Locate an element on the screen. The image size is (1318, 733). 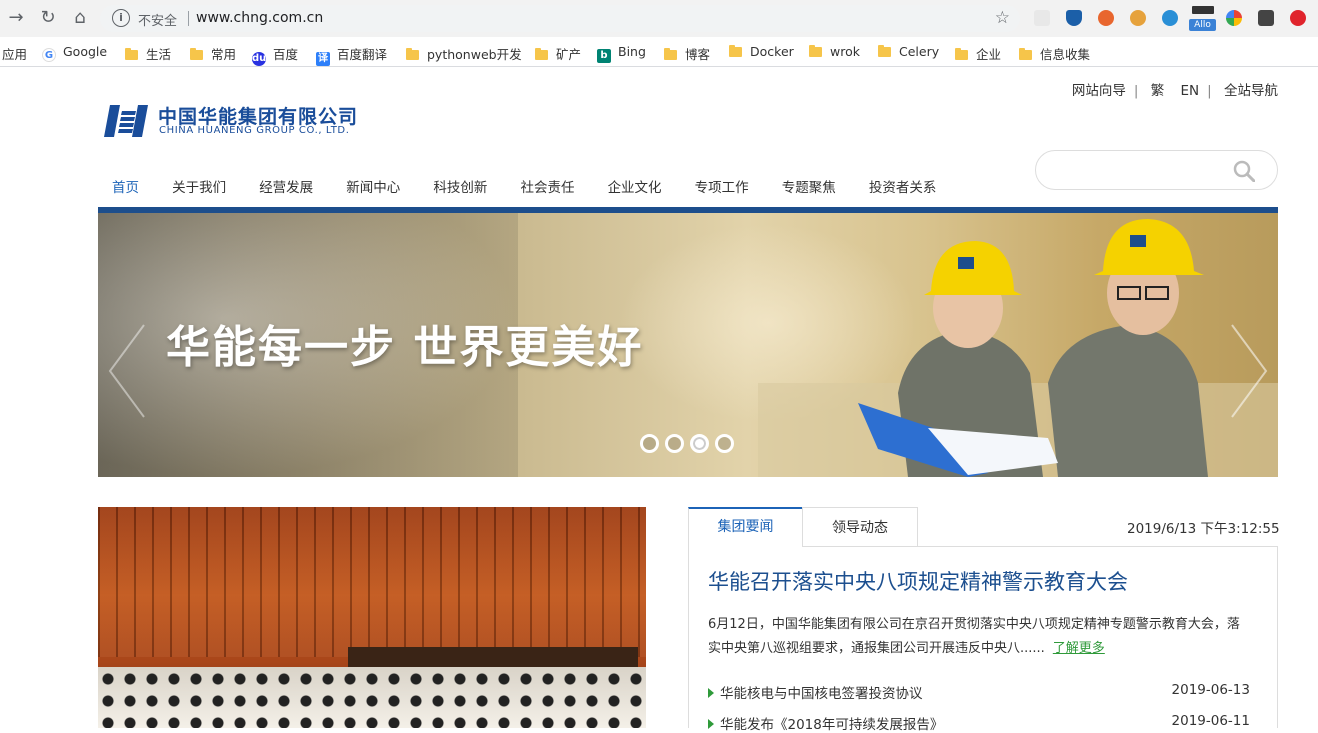
orange-extension-icon is located at coordinates (1106, 18).